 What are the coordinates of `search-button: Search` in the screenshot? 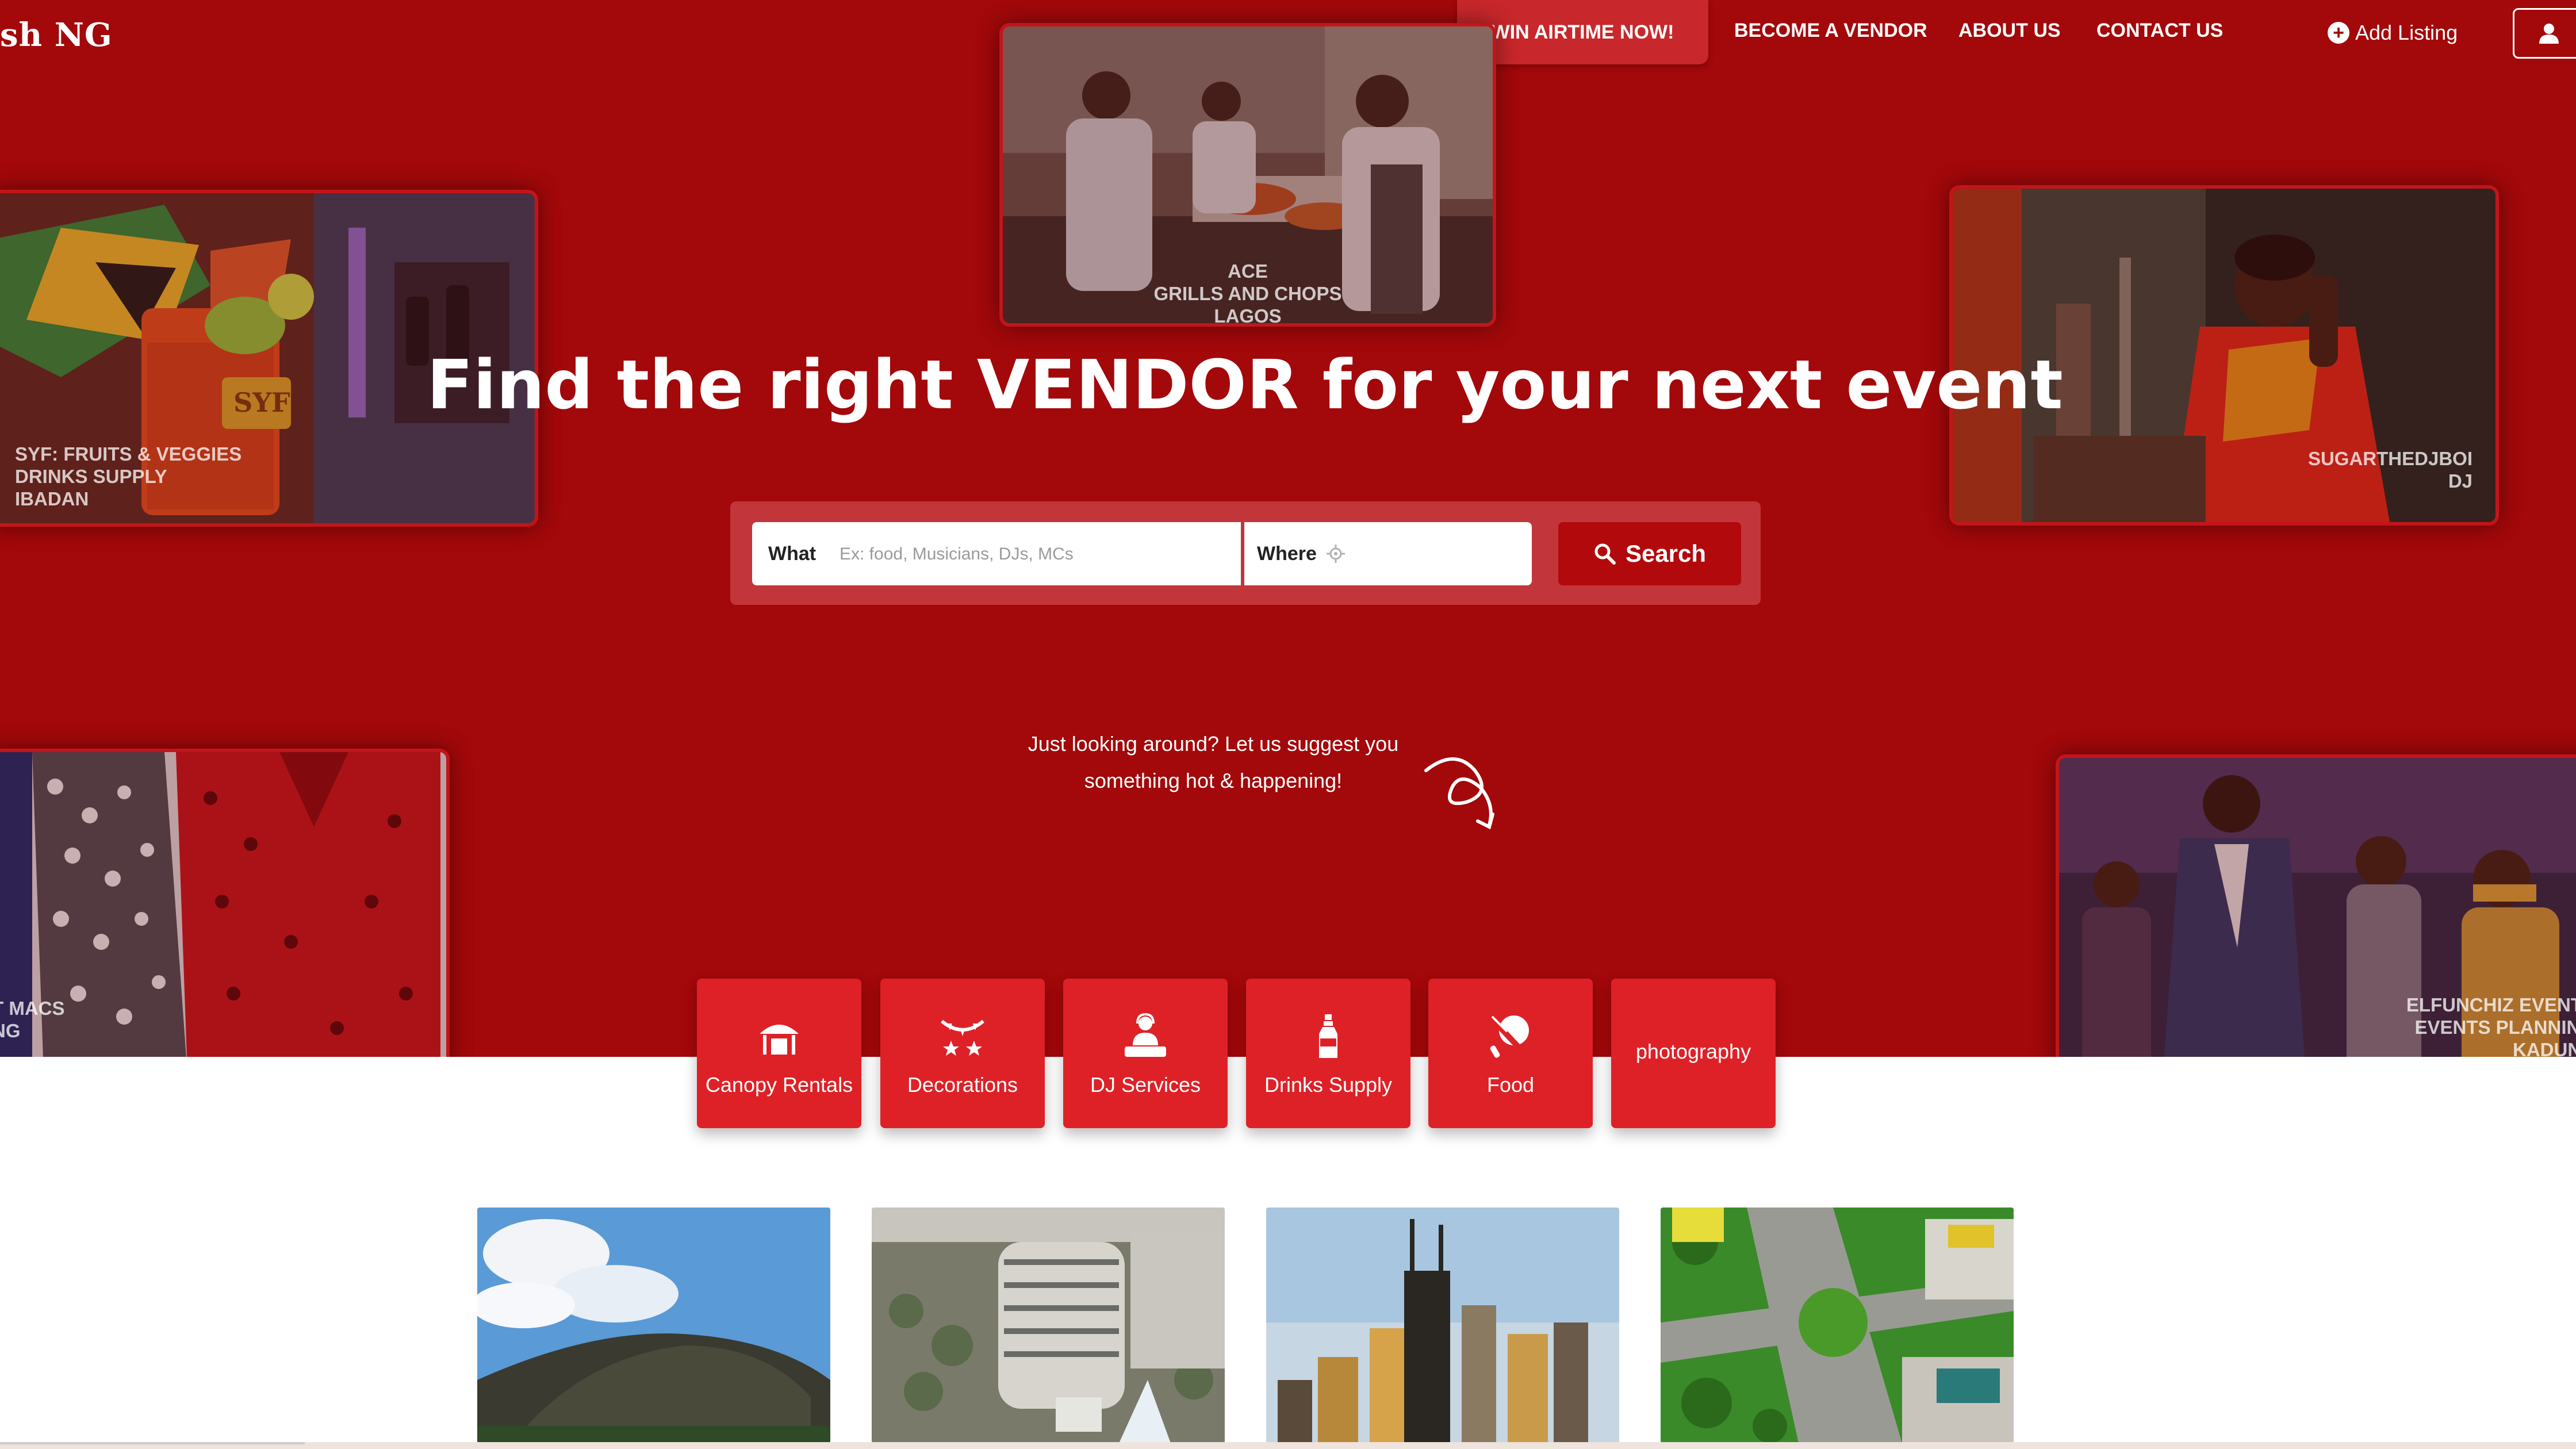 It's located at (1649, 553).